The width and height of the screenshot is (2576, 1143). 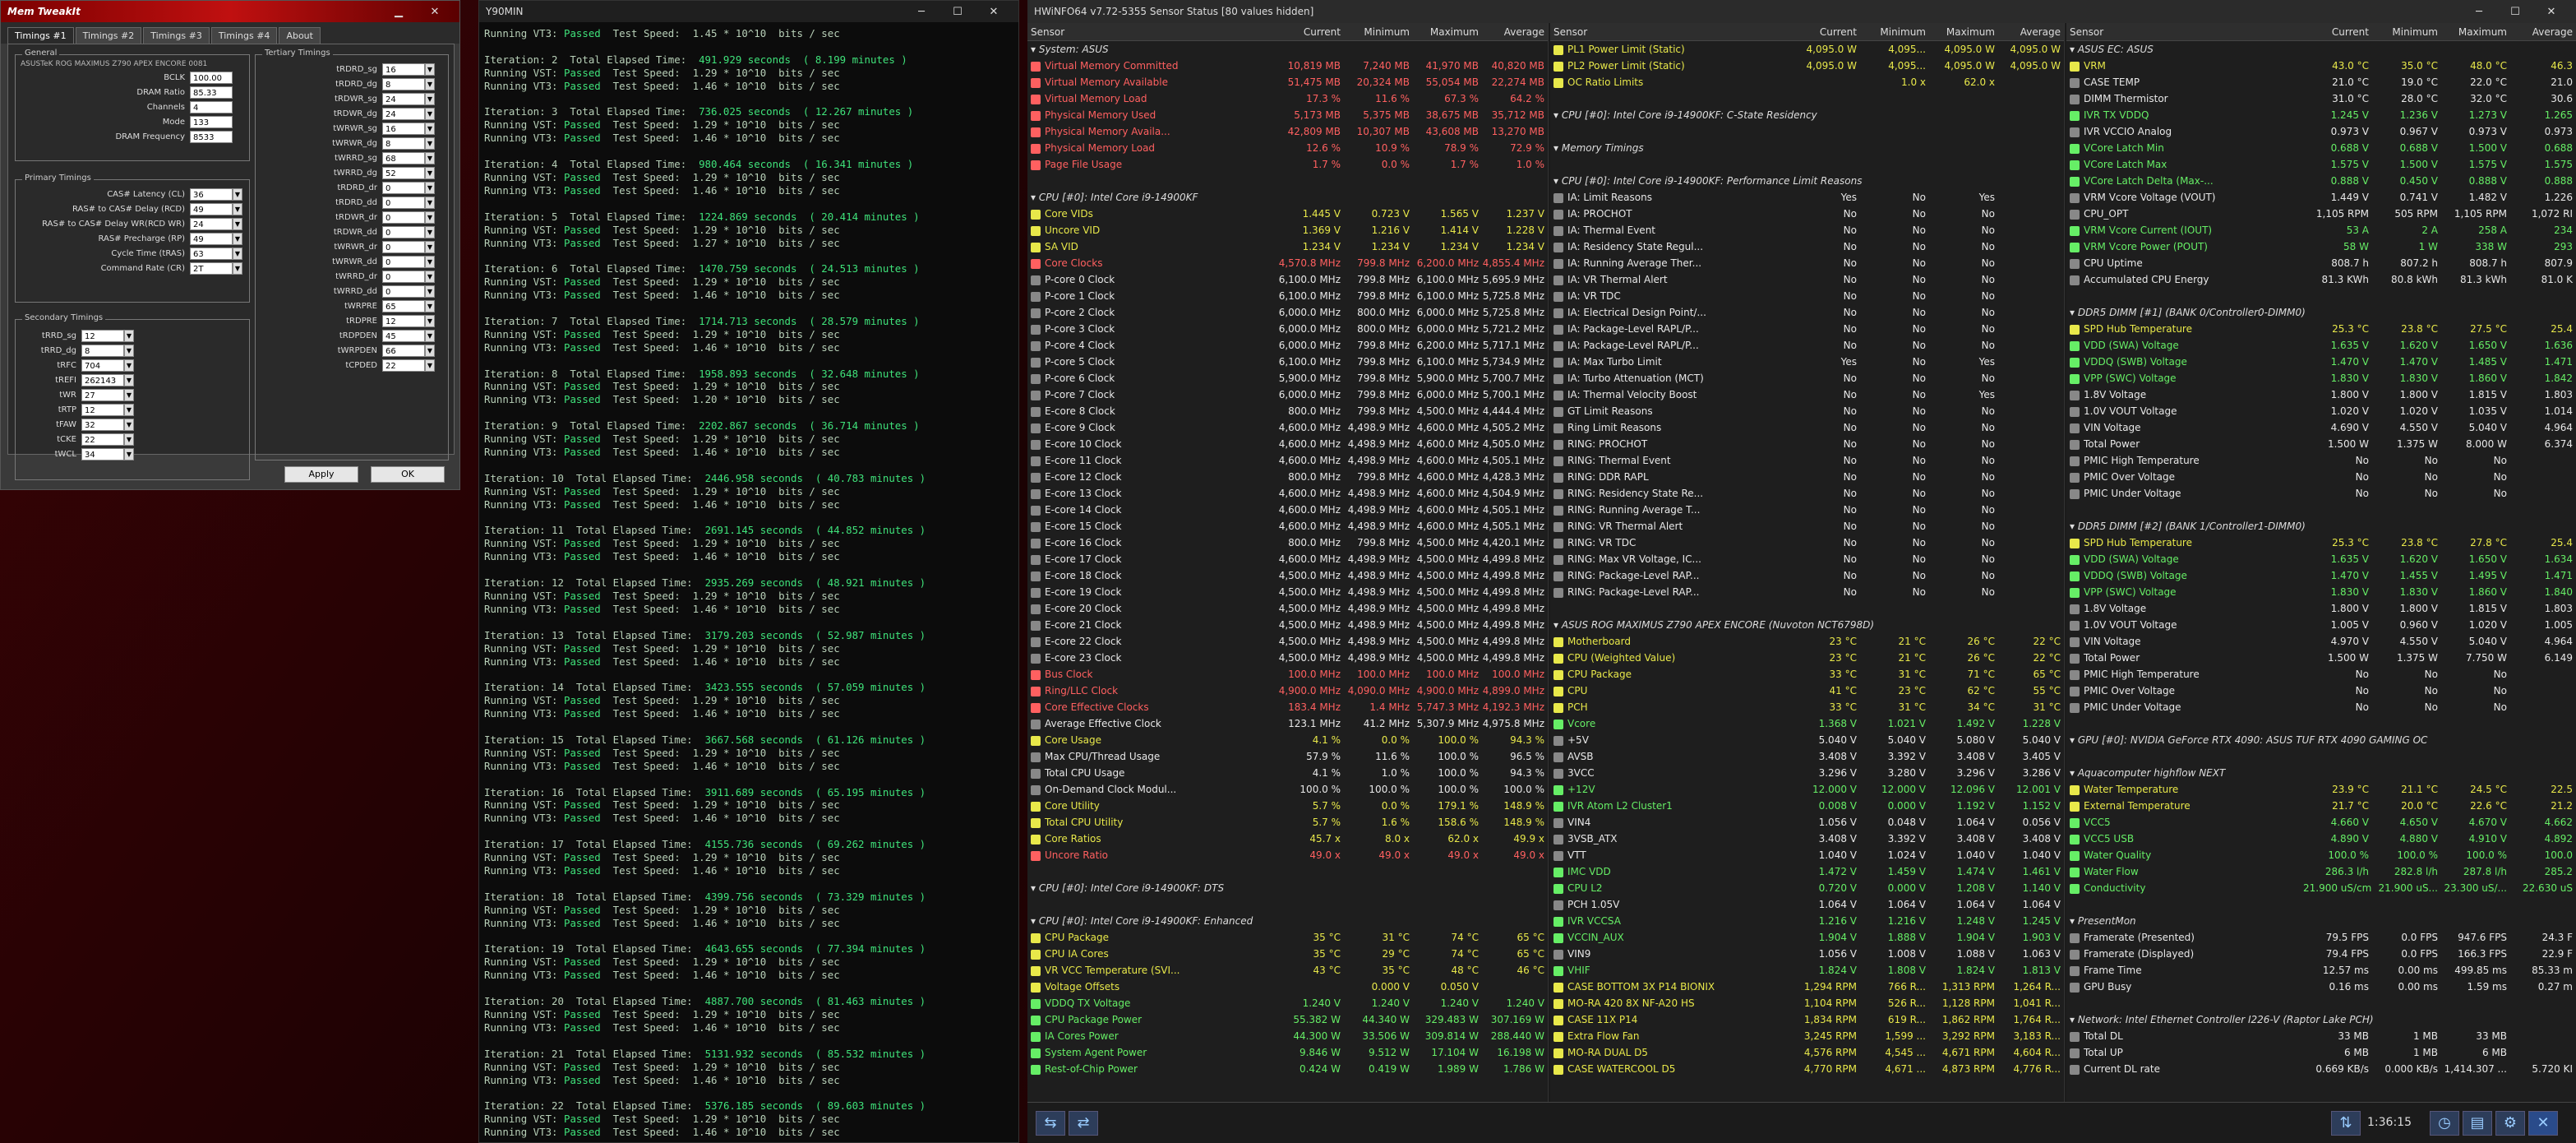 What do you see at coordinates (399, 11) in the screenshot?
I see `minimize-icon: ▁` at bounding box center [399, 11].